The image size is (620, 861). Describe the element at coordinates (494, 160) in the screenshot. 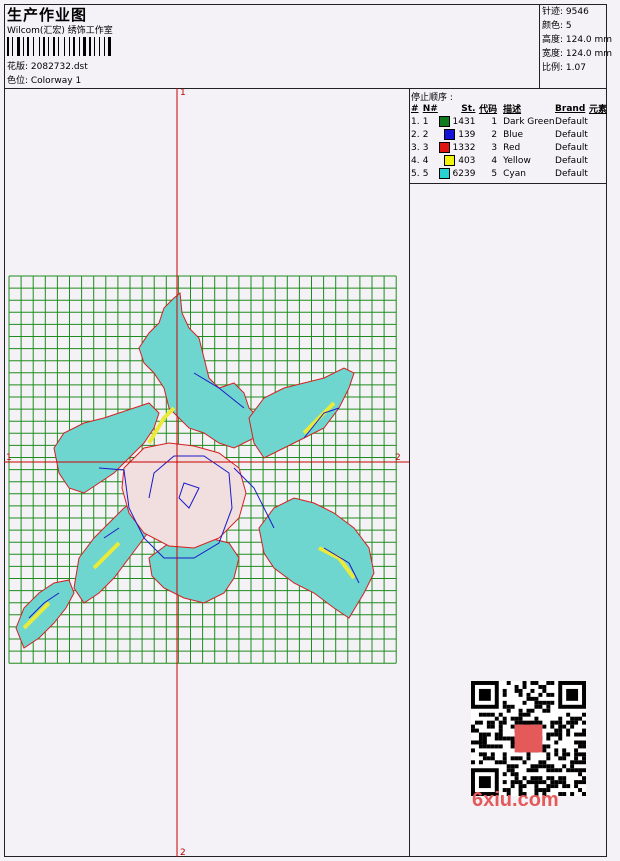

I see `row-code: 4` at that location.